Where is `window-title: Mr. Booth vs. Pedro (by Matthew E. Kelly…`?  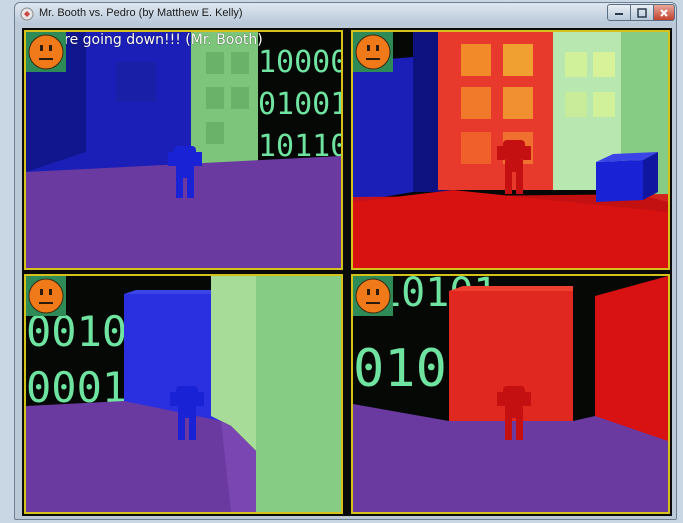 window-title: Mr. Booth vs. Pedro (by Matthew E. Kelly… is located at coordinates (141, 13).